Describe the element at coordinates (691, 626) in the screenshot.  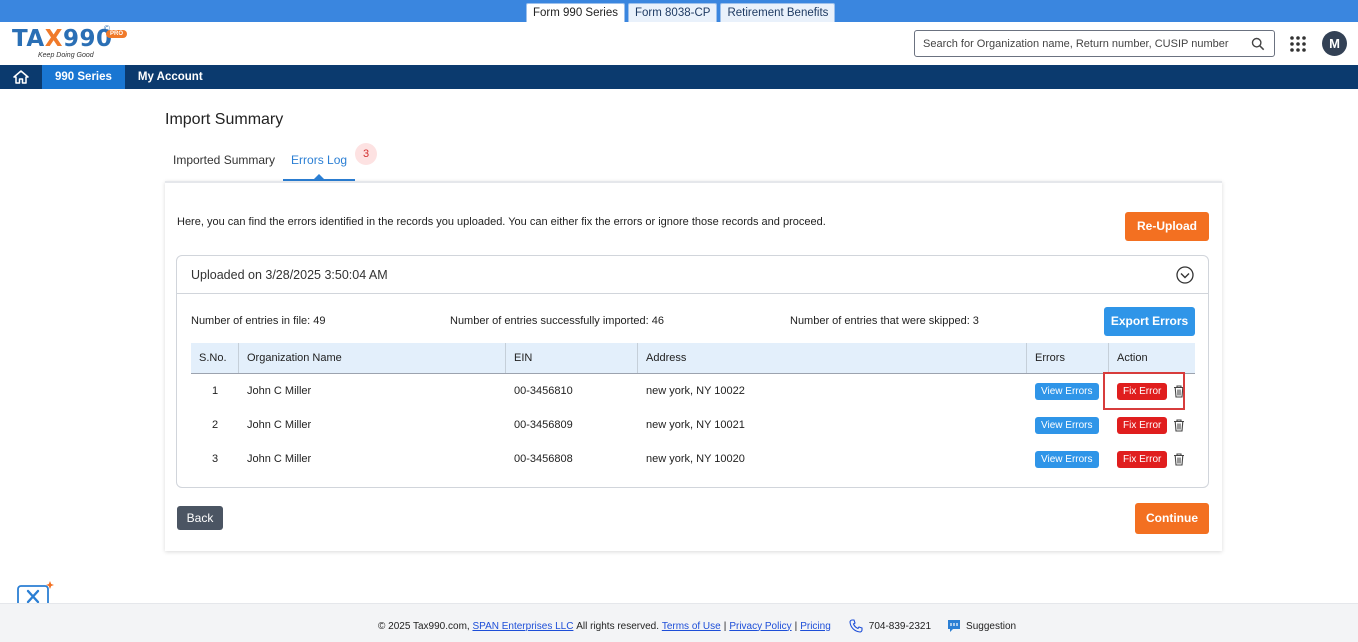
I see `footer-terms-link: Terms of Use` at that location.